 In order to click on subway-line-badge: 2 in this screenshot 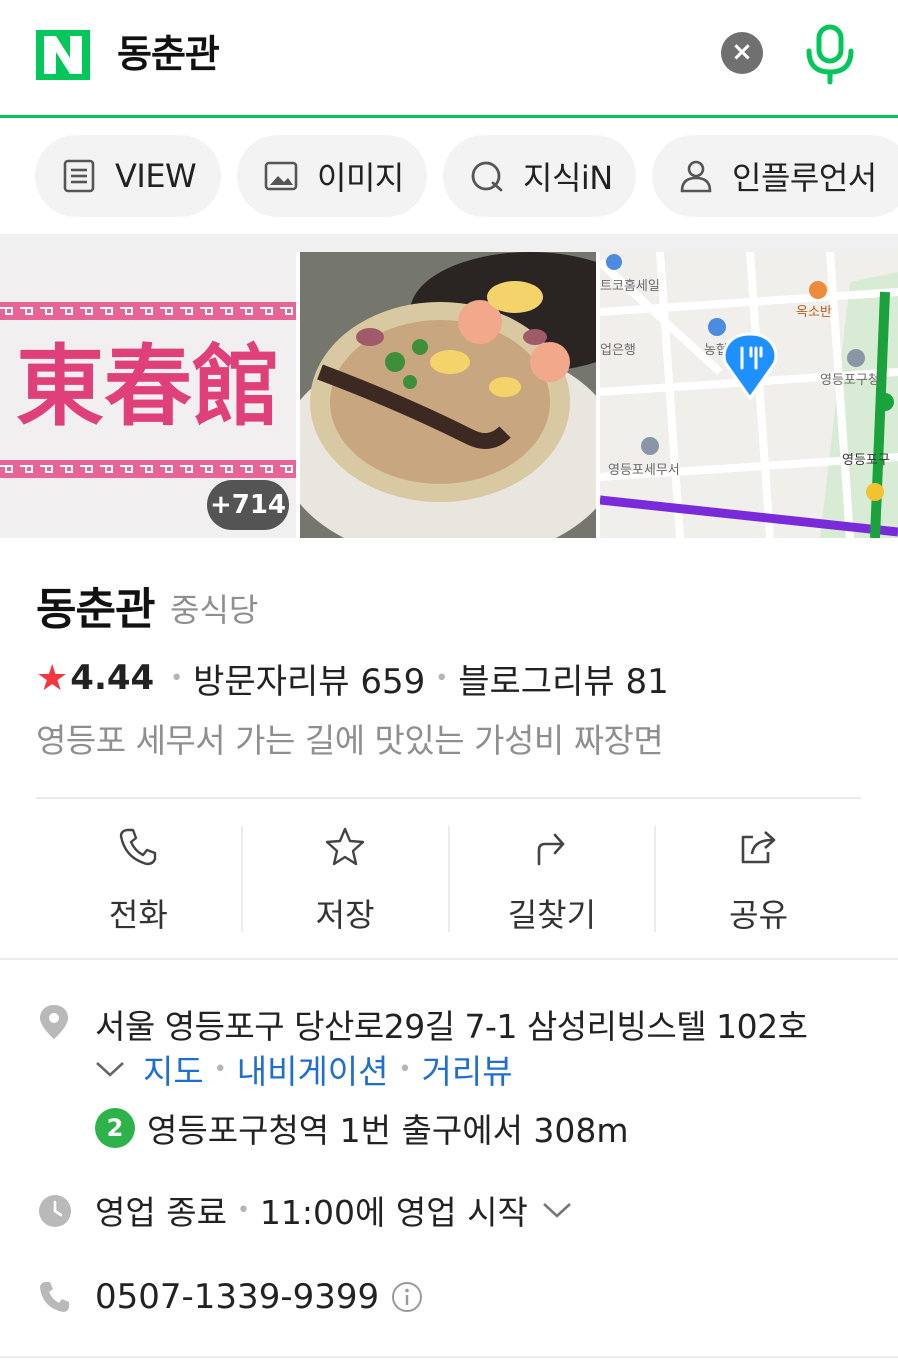, I will do `click(115, 1128)`.